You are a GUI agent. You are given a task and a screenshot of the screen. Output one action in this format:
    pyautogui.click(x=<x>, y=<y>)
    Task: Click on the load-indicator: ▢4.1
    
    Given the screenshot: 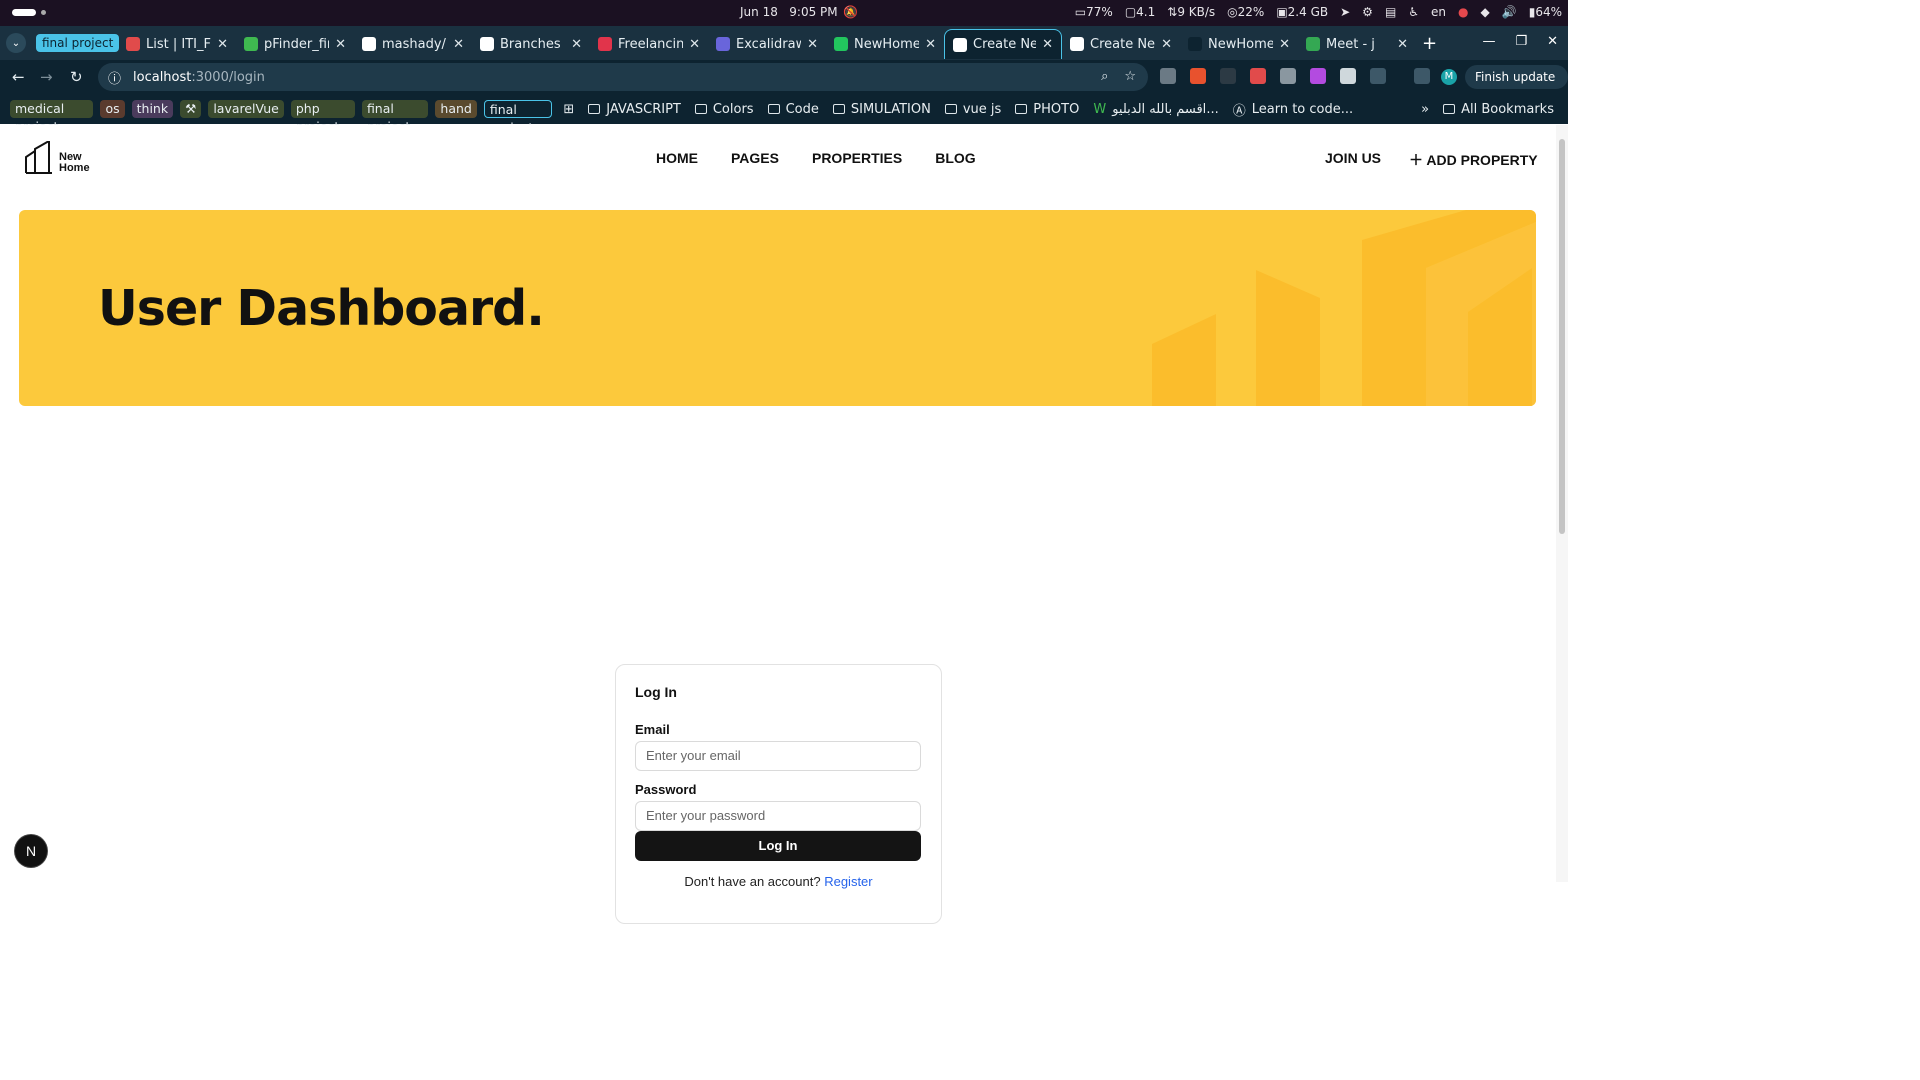 What is the action you would take?
    pyautogui.click(x=1140, y=12)
    